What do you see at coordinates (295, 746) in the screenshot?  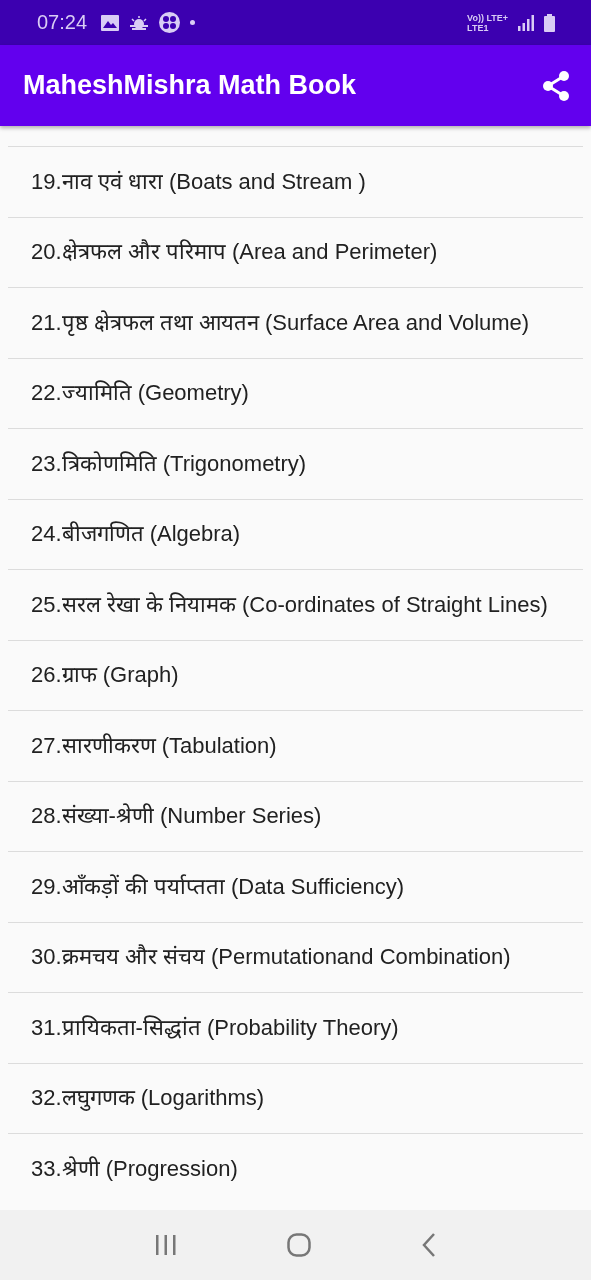 I see `chapter-item: 27.सारणीकरण (Tabulation)` at bounding box center [295, 746].